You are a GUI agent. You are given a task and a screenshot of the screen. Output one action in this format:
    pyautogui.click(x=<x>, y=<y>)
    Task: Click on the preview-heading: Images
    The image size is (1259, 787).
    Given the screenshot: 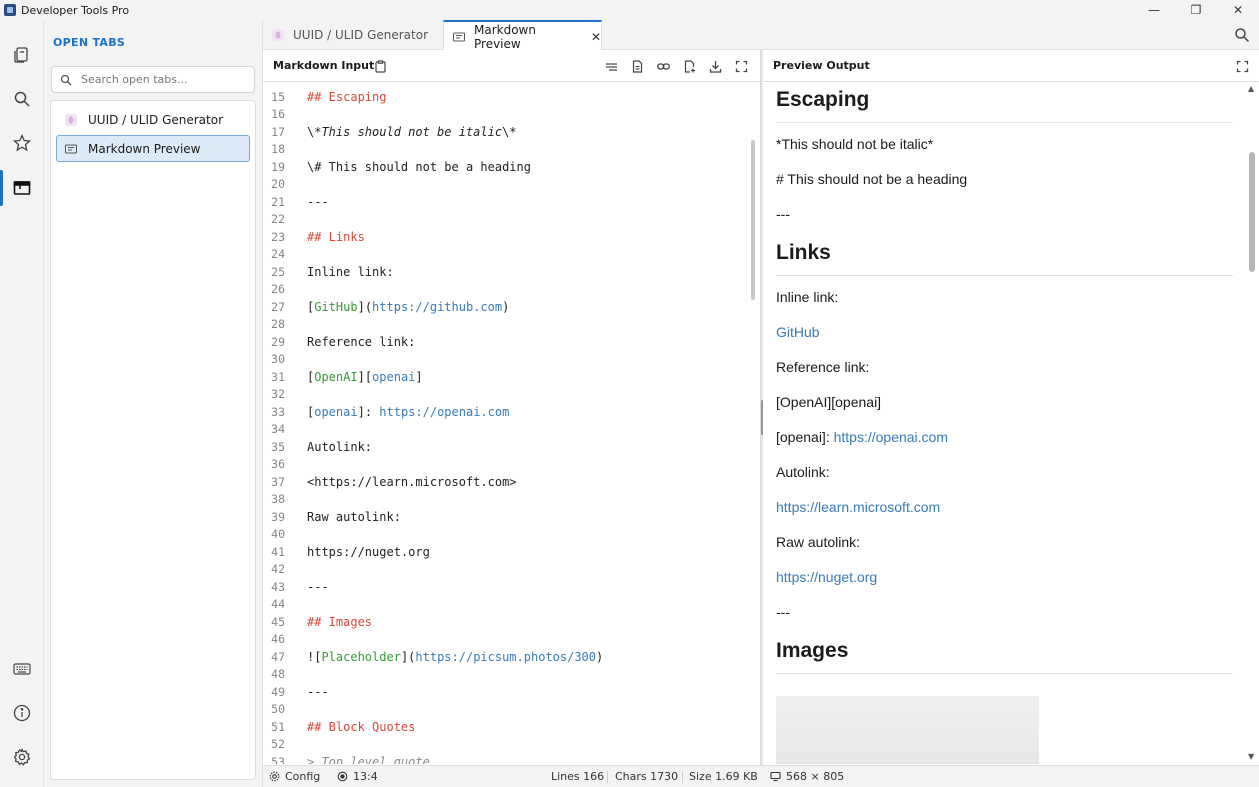 What is the action you would take?
    pyautogui.click(x=812, y=650)
    